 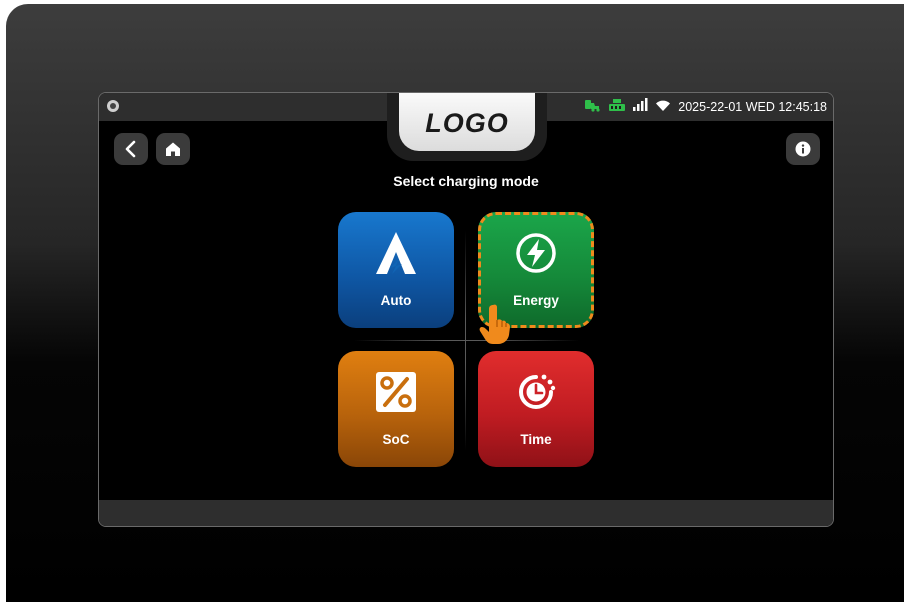 I want to click on home-icon, so click(x=173, y=149).